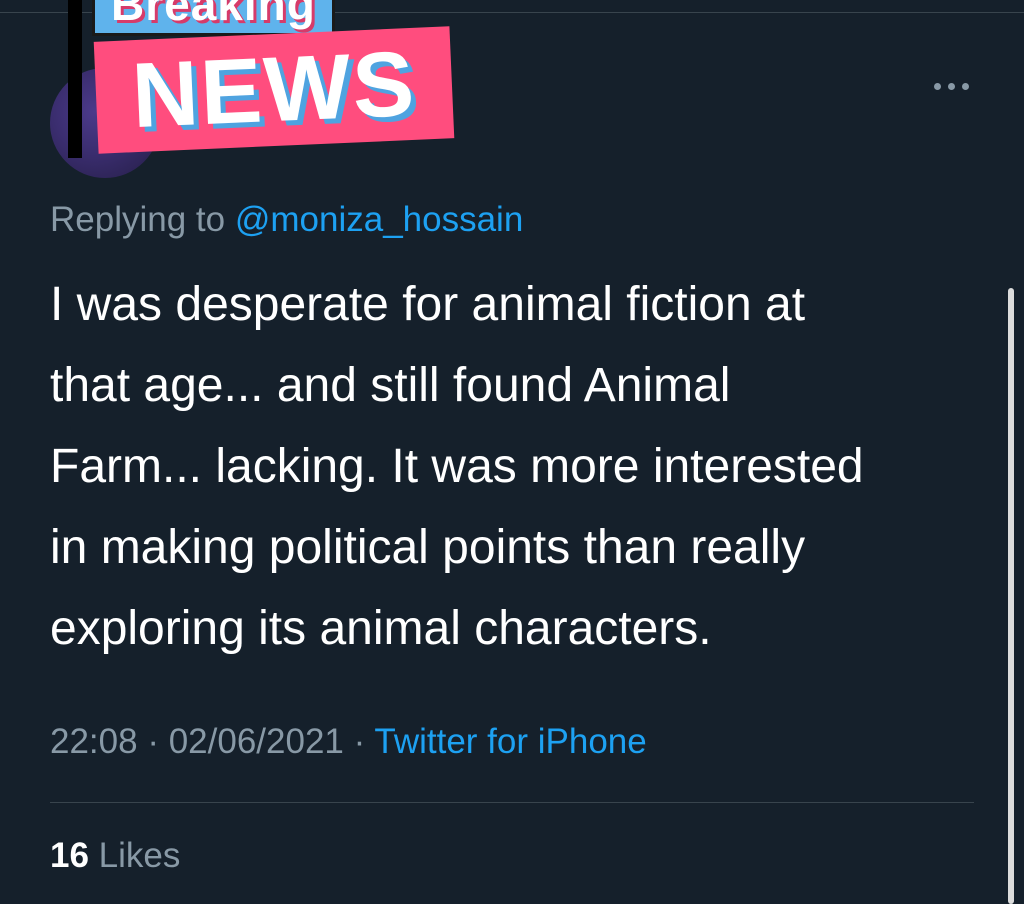 This screenshot has width=1024, height=904. What do you see at coordinates (256, 741) in the screenshot?
I see `tweet-date: 02/06/2021` at bounding box center [256, 741].